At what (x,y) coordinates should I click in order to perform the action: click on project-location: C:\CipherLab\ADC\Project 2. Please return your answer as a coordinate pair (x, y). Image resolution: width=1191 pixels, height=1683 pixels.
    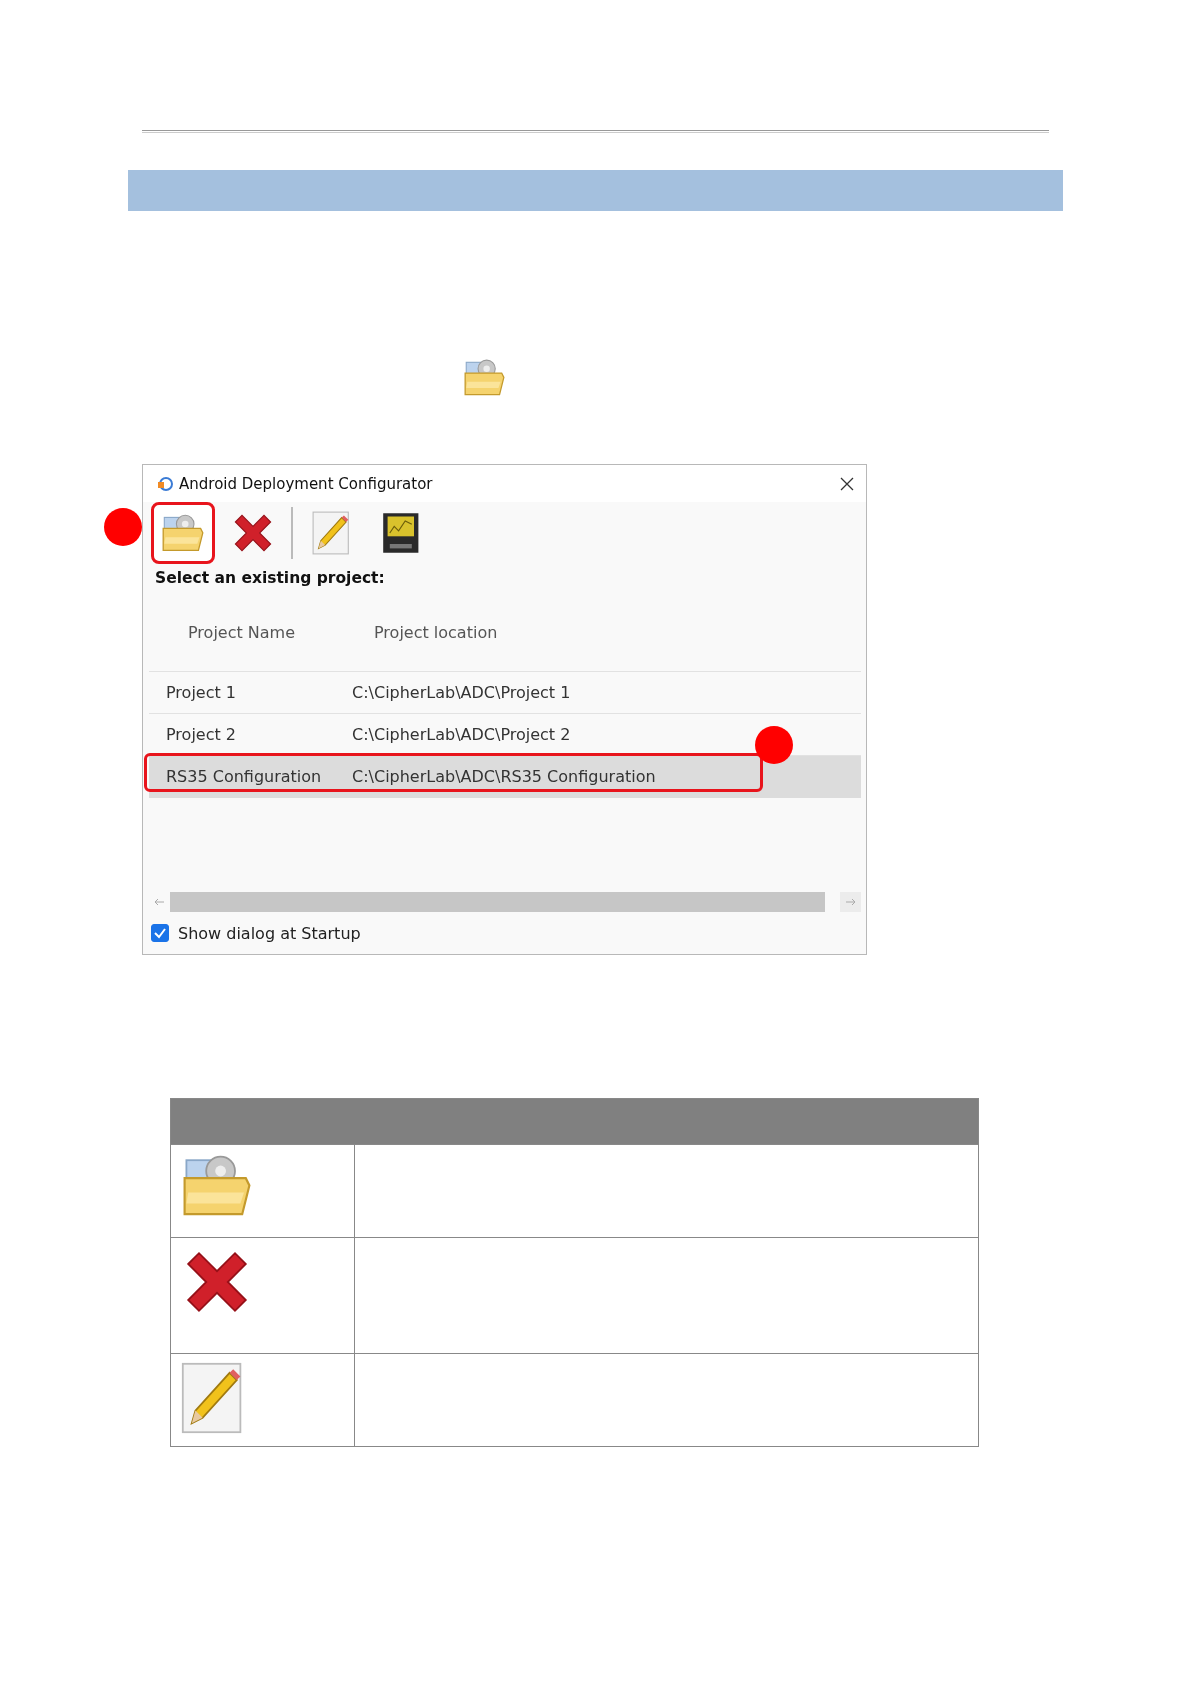
    Looking at the image, I should click on (461, 734).